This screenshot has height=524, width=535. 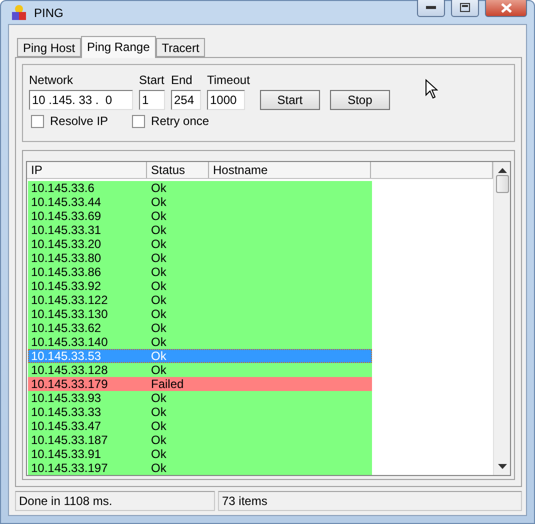 What do you see at coordinates (66, 230) in the screenshot?
I see `ip-cell-text: 10.145.33.31` at bounding box center [66, 230].